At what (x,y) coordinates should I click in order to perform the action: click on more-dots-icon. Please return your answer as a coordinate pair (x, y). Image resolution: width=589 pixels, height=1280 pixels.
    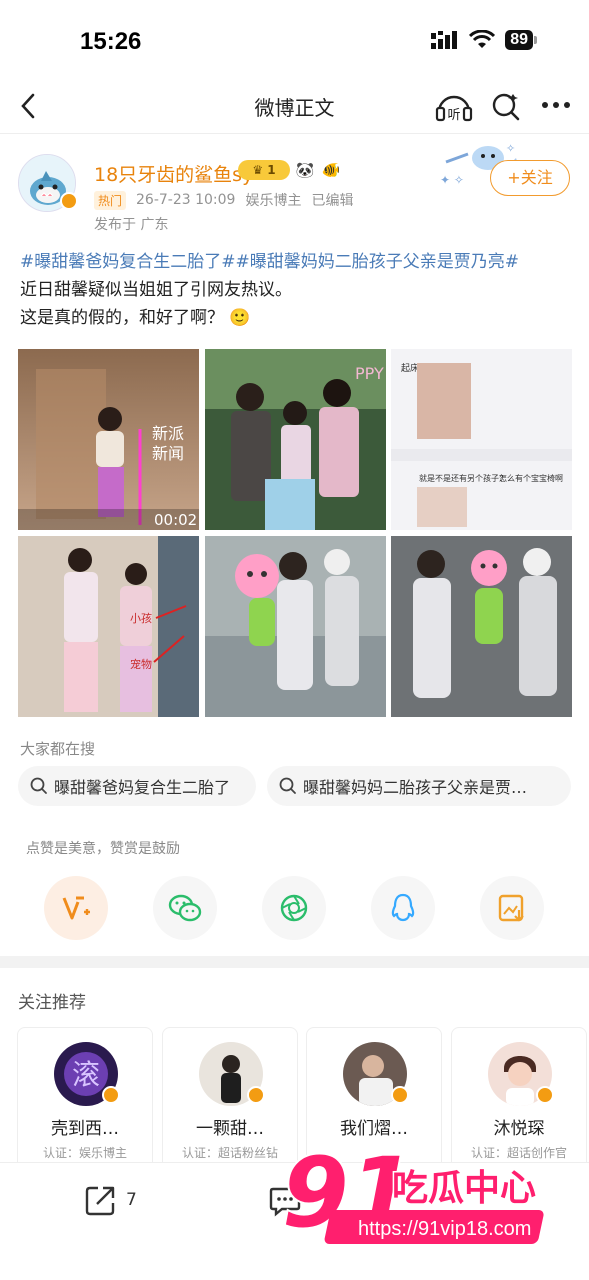
    Looking at the image, I should click on (556, 105).